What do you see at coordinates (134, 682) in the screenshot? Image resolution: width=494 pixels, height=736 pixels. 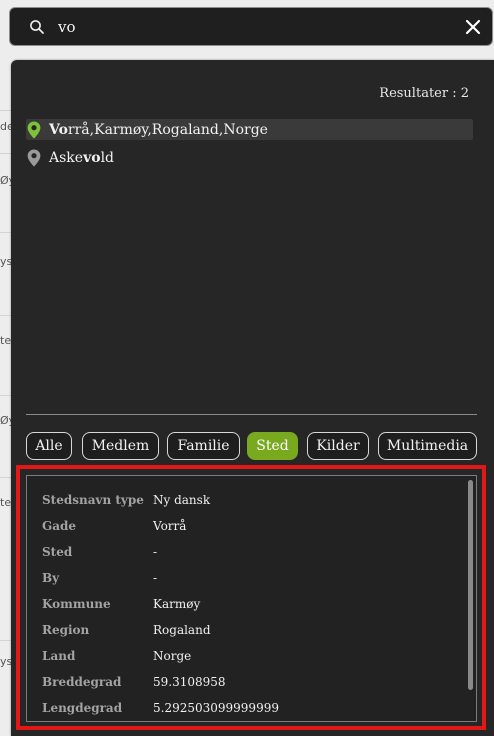 I see `detail-row: Breddegrad 59.3108958` at bounding box center [134, 682].